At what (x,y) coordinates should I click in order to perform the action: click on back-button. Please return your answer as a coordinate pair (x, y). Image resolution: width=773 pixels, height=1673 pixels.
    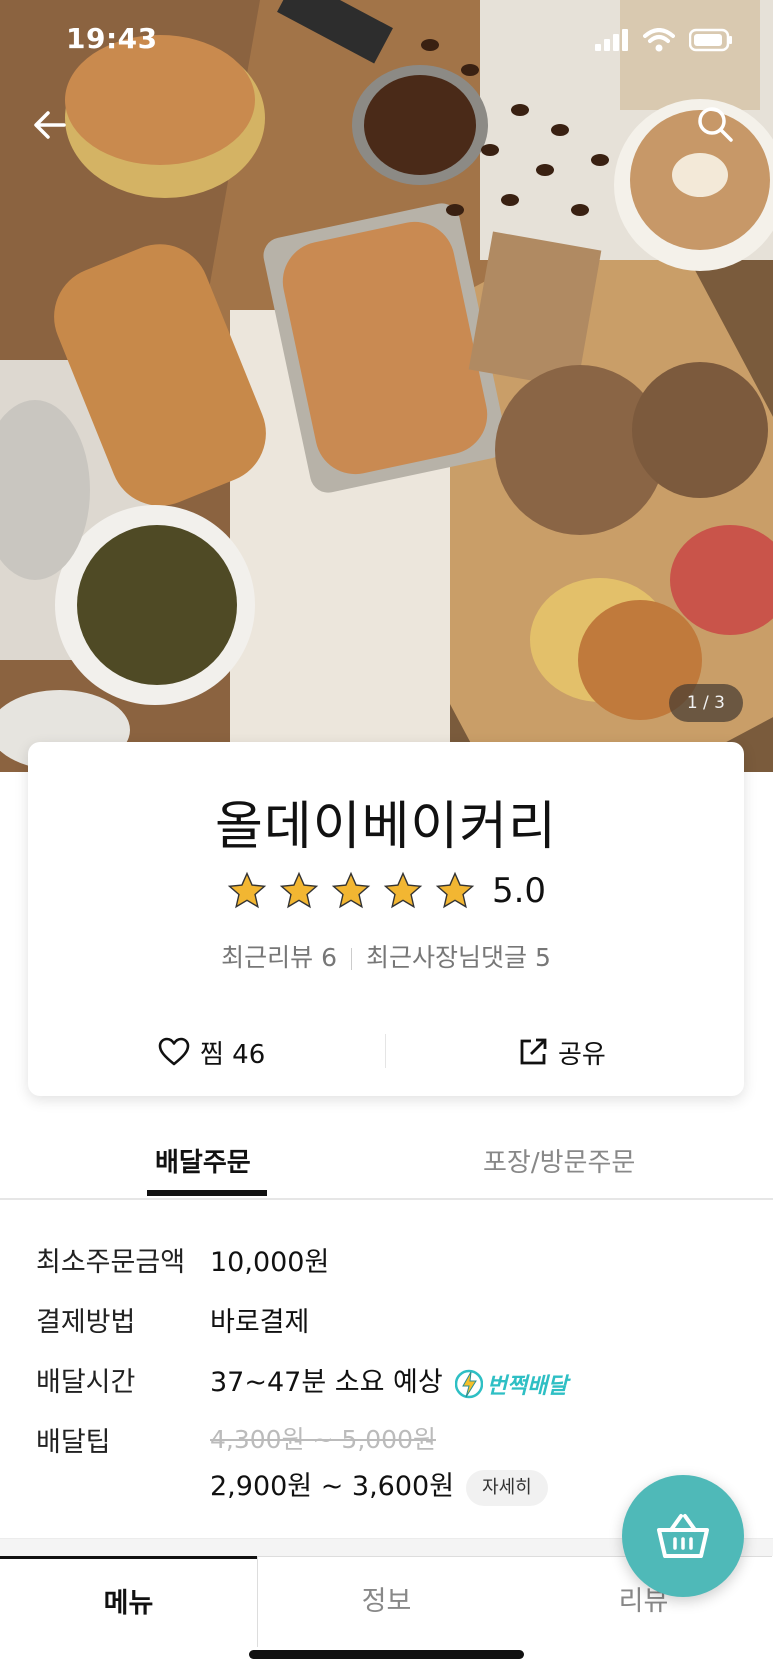
    Looking at the image, I should click on (51, 125).